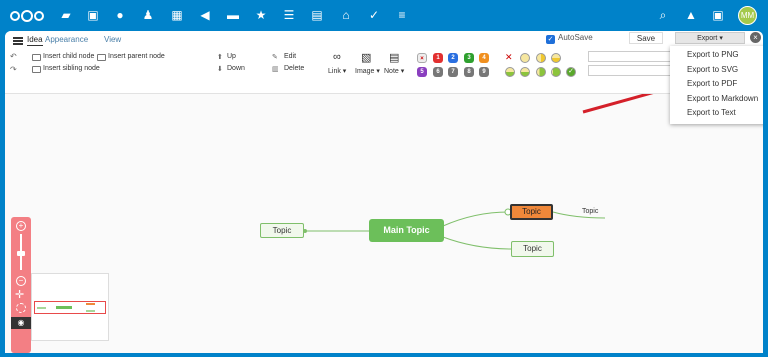 The width and height of the screenshot is (768, 357). I want to click on topic-subnode: Topic, so click(590, 211).